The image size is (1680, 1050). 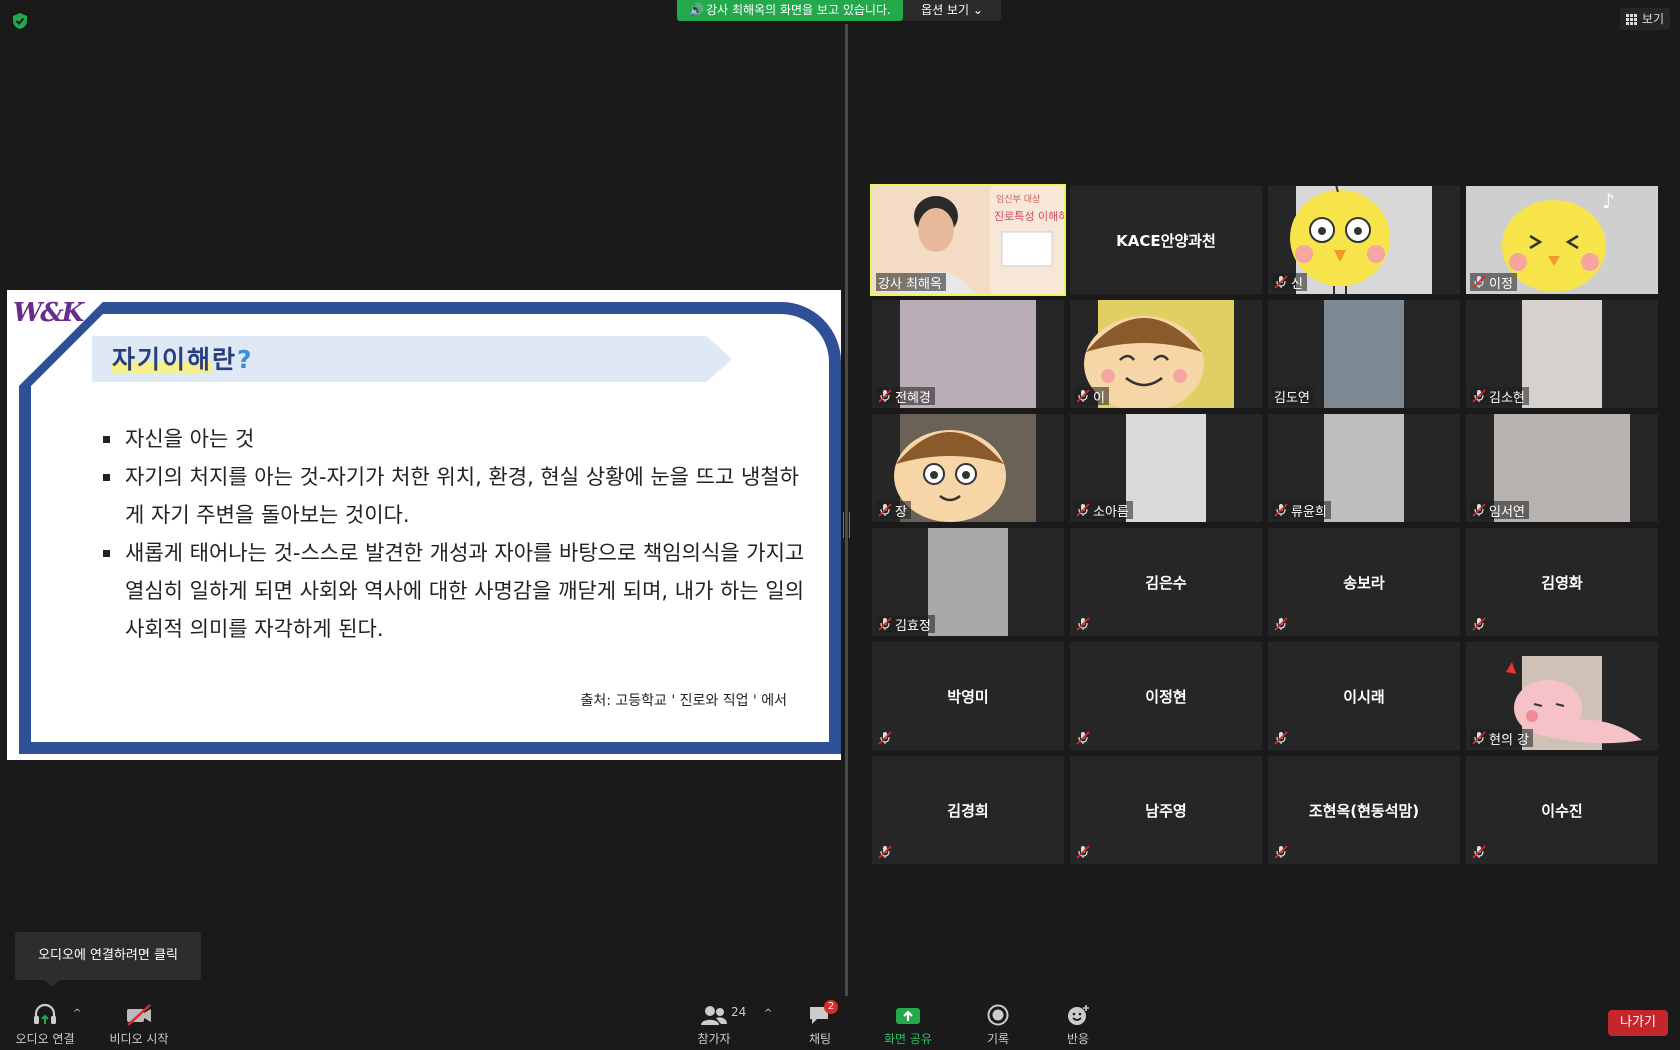 I want to click on participant-label: 이, so click(x=1091, y=396).